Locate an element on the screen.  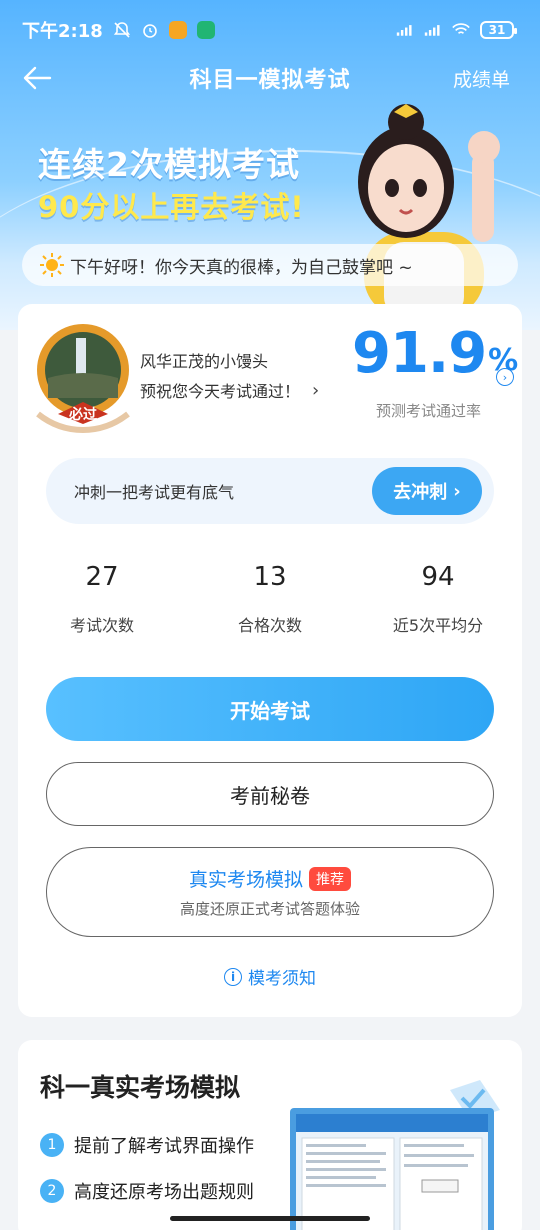
pass-rate: 91.9 % is located at coordinates (435, 354).